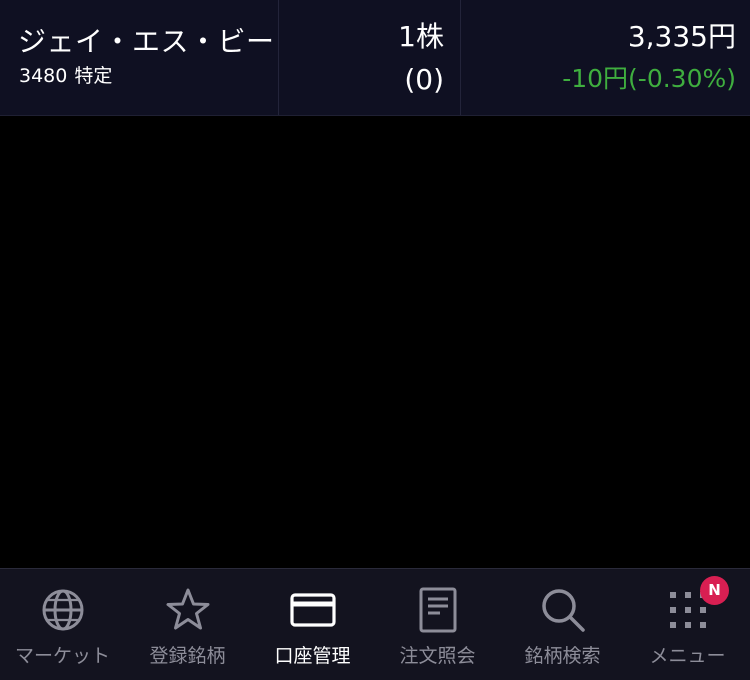 This screenshot has width=750, height=680. Describe the element at coordinates (438, 610) in the screenshot. I see `document-icon` at that location.